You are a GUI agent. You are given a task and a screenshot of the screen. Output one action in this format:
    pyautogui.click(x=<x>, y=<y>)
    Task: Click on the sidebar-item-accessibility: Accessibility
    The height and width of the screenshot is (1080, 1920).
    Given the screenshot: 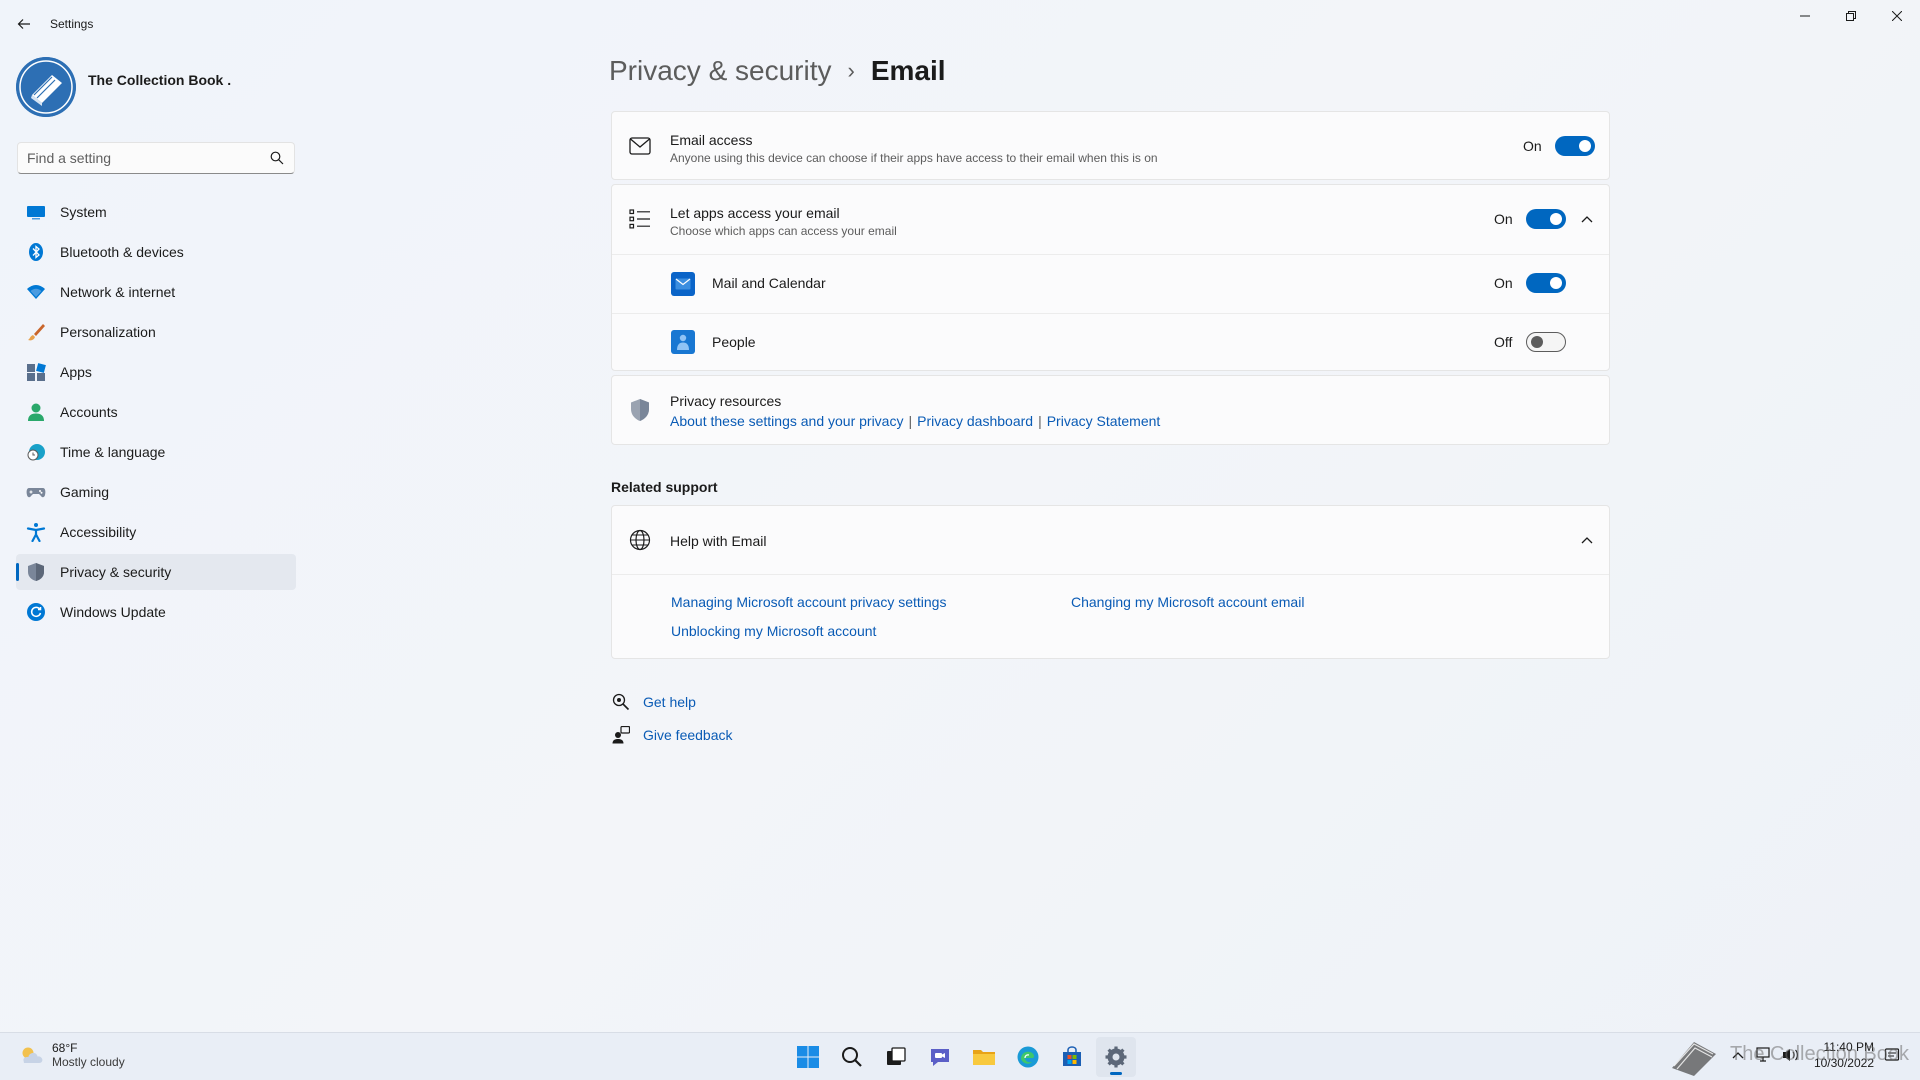 What is the action you would take?
    pyautogui.click(x=156, y=532)
    